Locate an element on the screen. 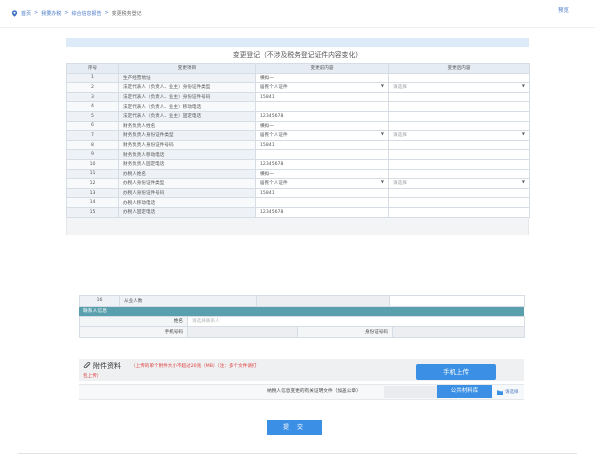 The image size is (595, 468). table-row: 3 法定代表人（负责人、业主）身份证件号码 15841 is located at coordinates (298, 97).